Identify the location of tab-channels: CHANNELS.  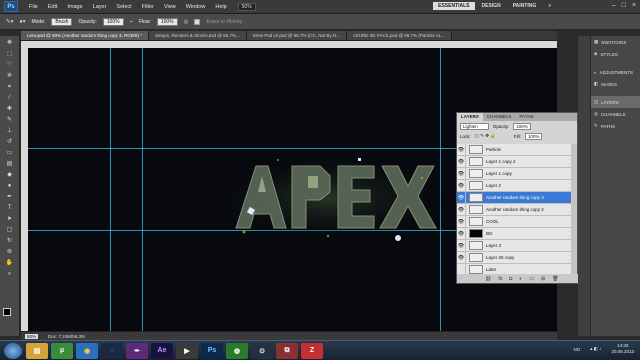
(499, 117).